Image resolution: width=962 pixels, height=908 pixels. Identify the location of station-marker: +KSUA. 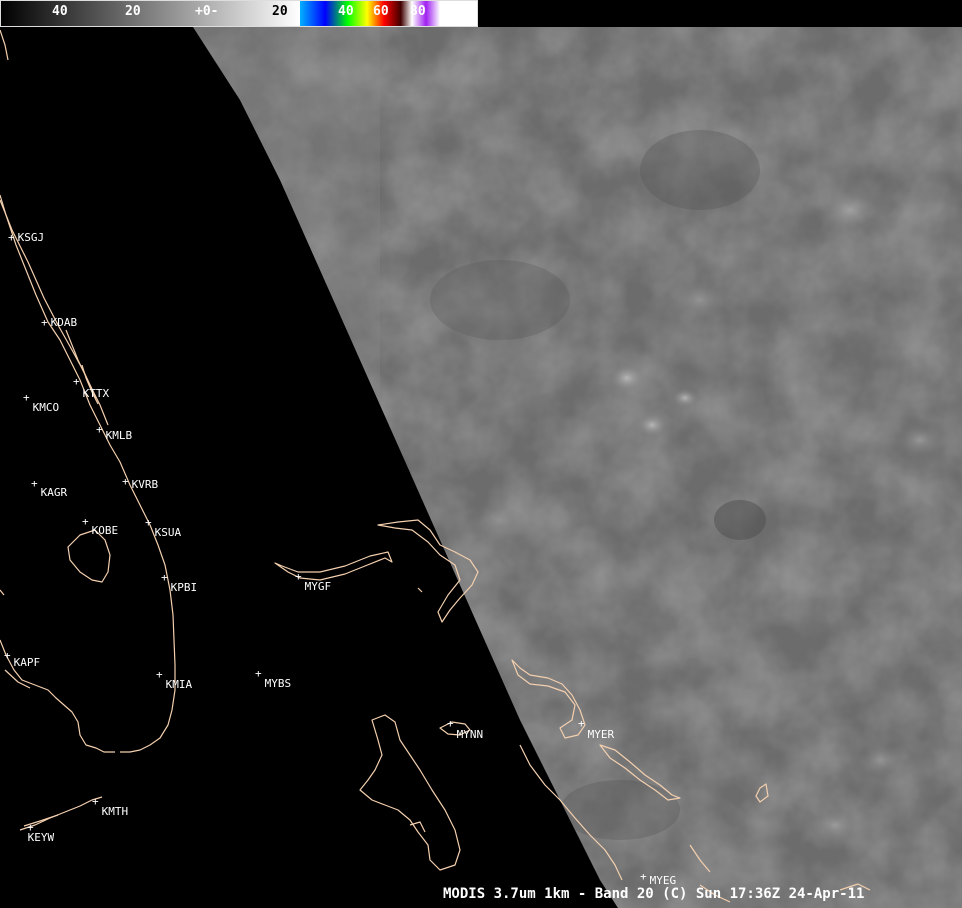
(163, 527).